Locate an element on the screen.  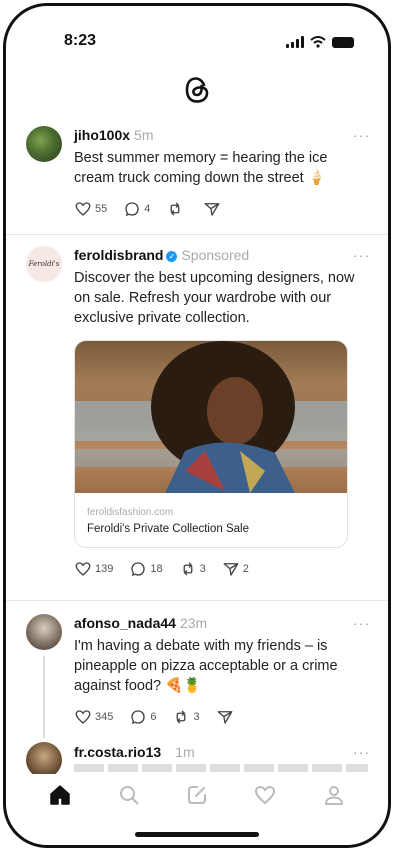
nav-profile is located at coordinates (334, 795).